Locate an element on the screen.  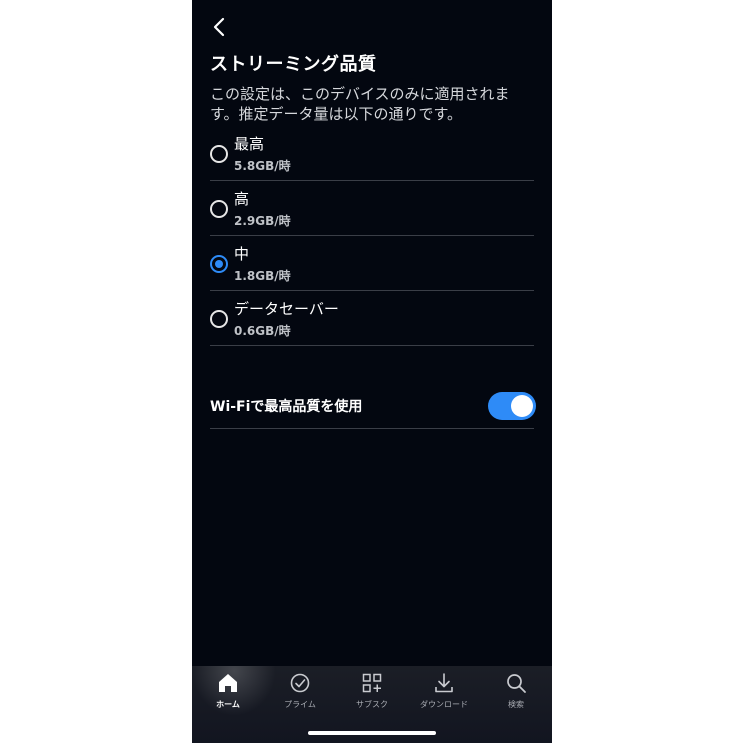
tab-prime: プライム is located at coordinates (300, 695).